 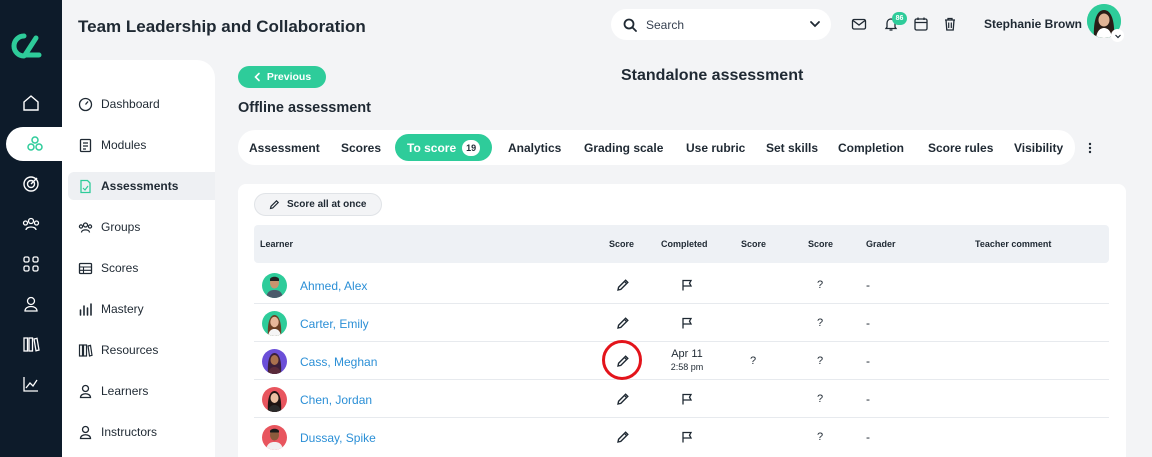 I want to click on sidebar-item-modules: Modules, so click(x=141, y=145).